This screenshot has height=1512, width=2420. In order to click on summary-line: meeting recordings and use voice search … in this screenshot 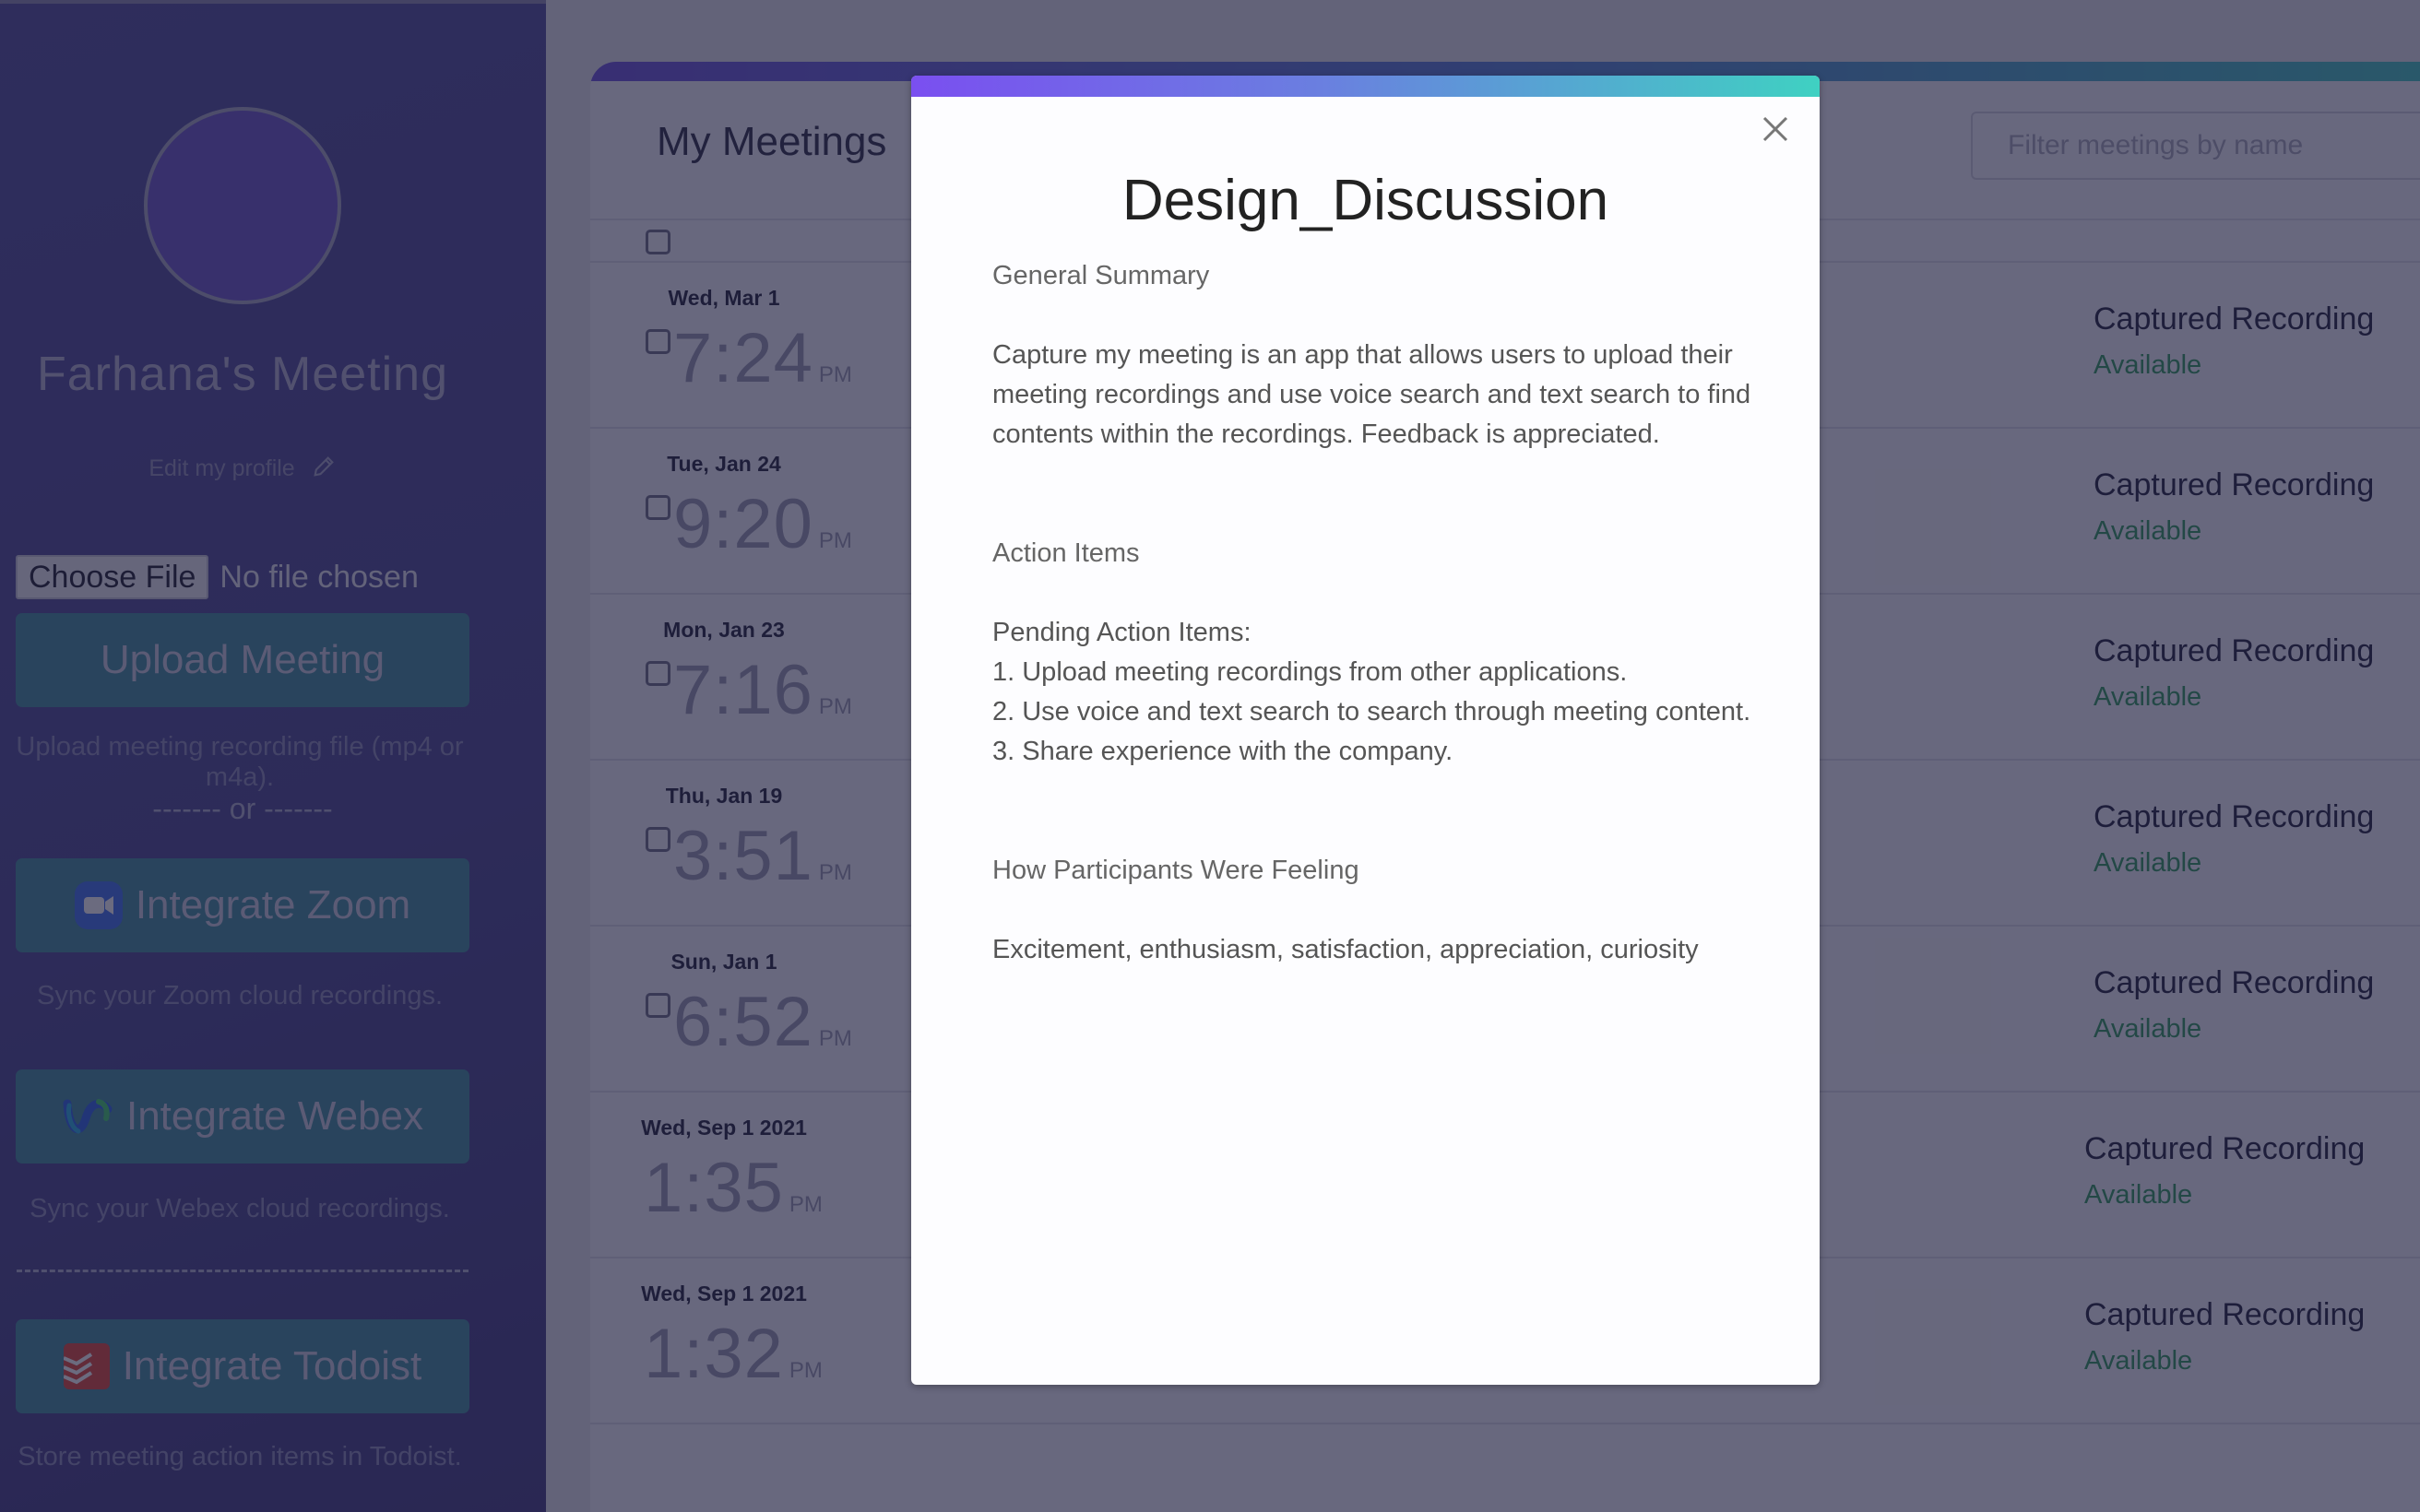, I will do `click(1371, 395)`.